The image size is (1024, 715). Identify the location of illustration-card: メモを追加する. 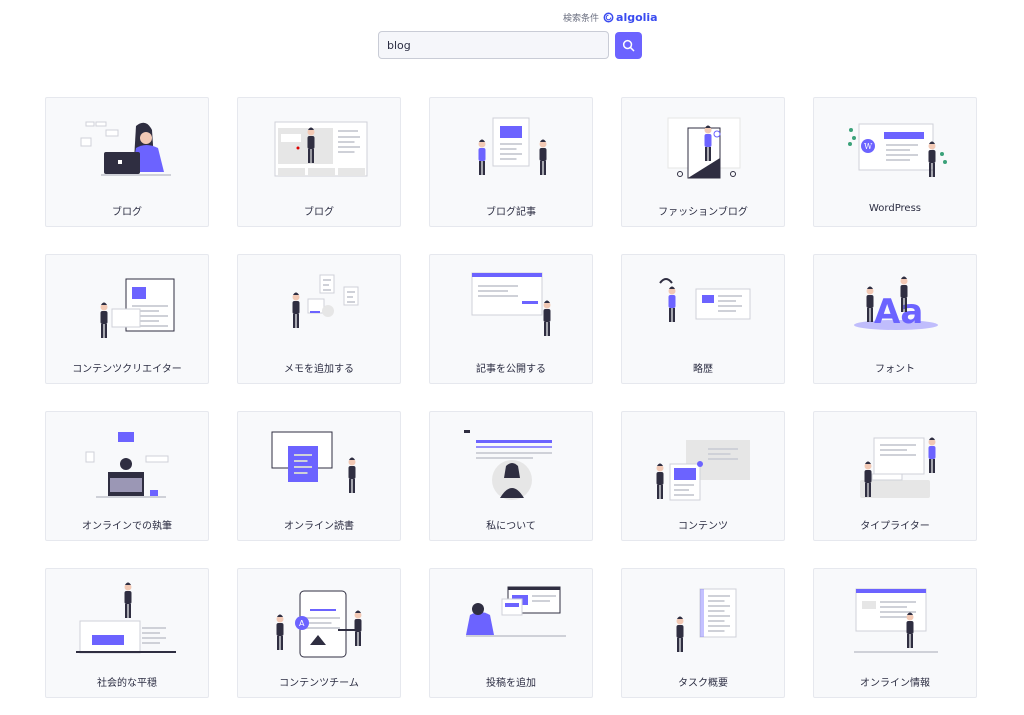
(319, 319).